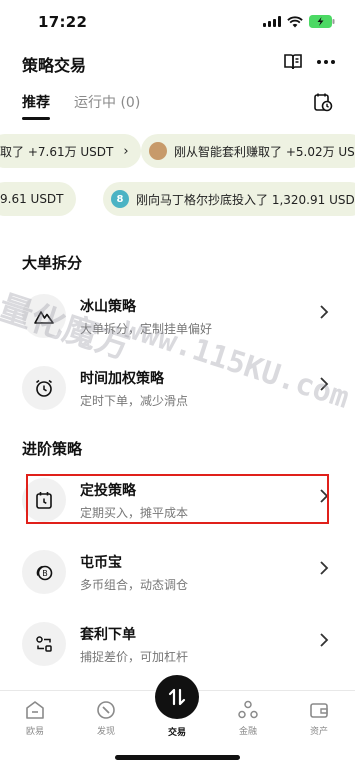 This screenshot has width=355, height=768. What do you see at coordinates (34, 732) in the screenshot?
I see `nav-label: 欧易` at bounding box center [34, 732].